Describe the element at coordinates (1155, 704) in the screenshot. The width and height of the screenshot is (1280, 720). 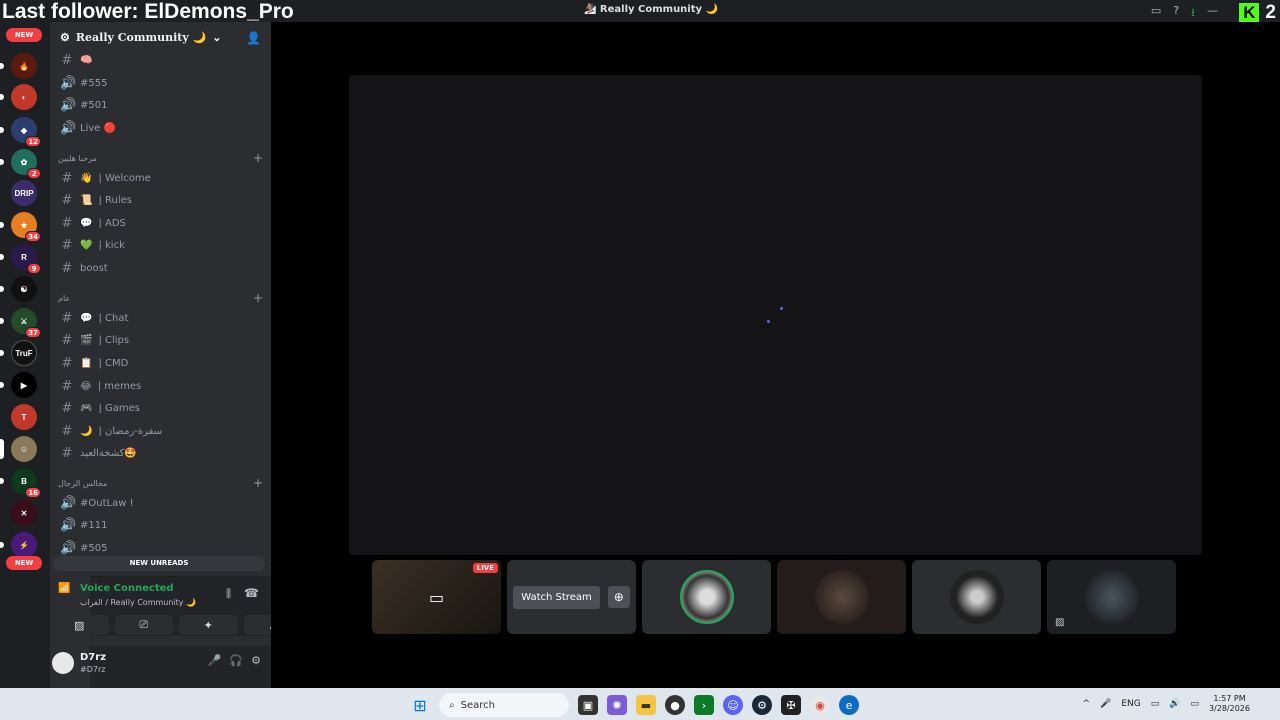
I see `network-icon: ▭` at that location.